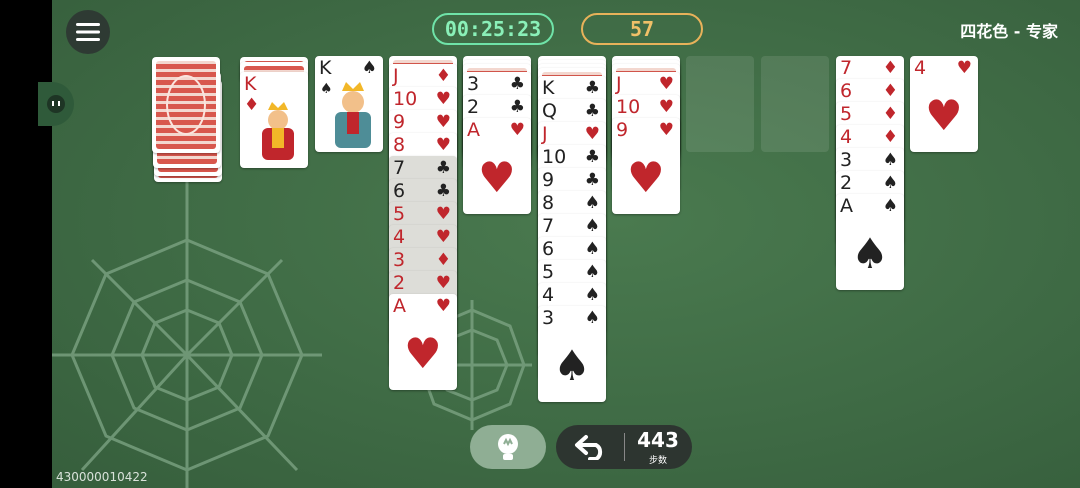 Image resolution: width=1080 pixels, height=488 pixels. Describe the element at coordinates (88, 32) in the screenshot. I see `menu-button` at that location.